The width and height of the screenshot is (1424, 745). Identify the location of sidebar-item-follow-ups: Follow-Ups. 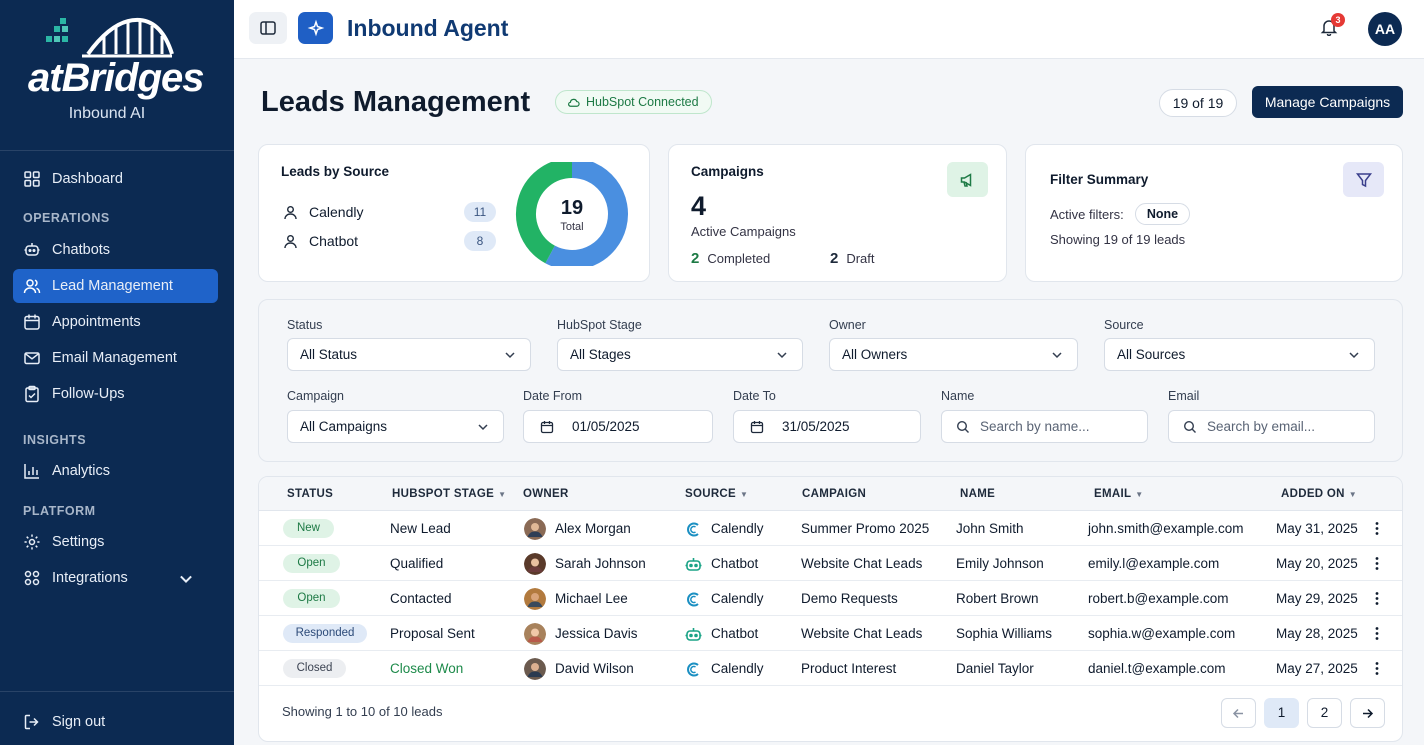
(115, 394).